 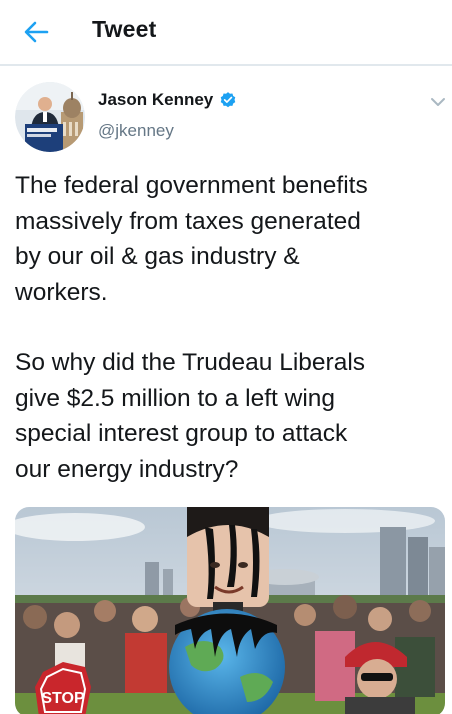 I want to click on arrow-left-icon, so click(x=36, y=32).